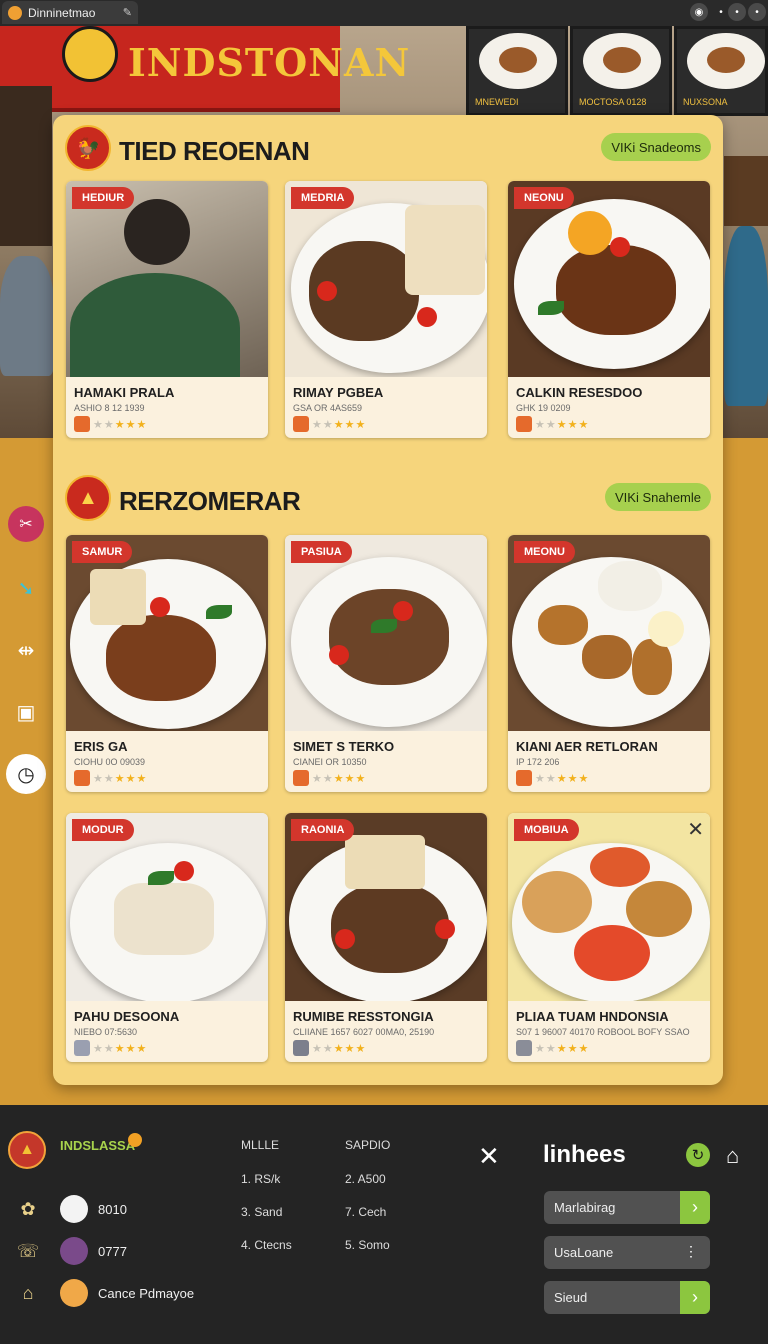  I want to click on notification-dot, so click(135, 1140).